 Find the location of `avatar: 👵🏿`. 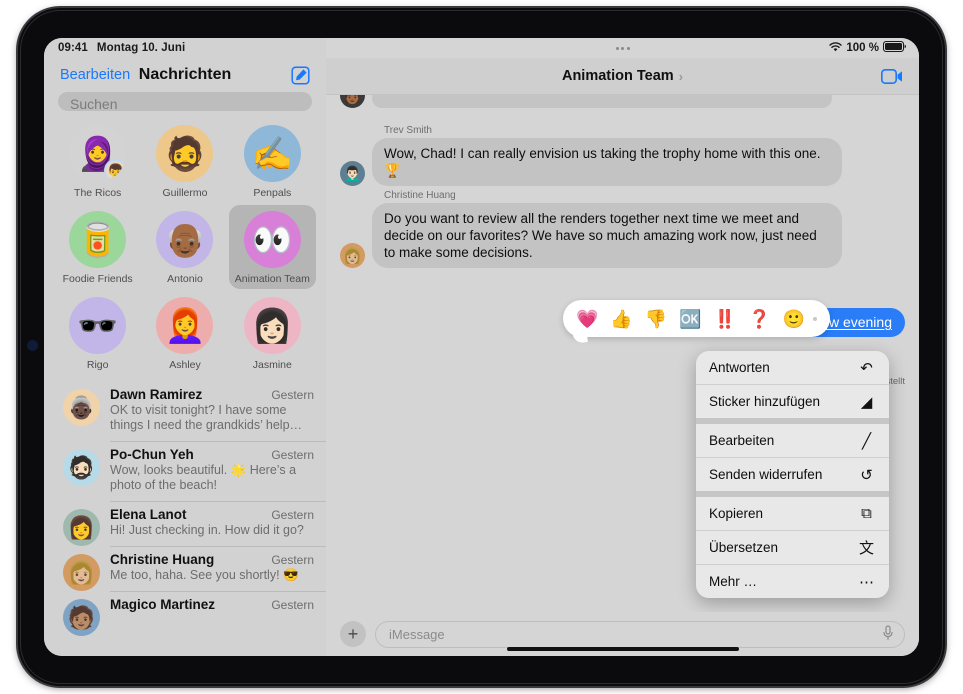

avatar: 👵🏿 is located at coordinates (81, 407).